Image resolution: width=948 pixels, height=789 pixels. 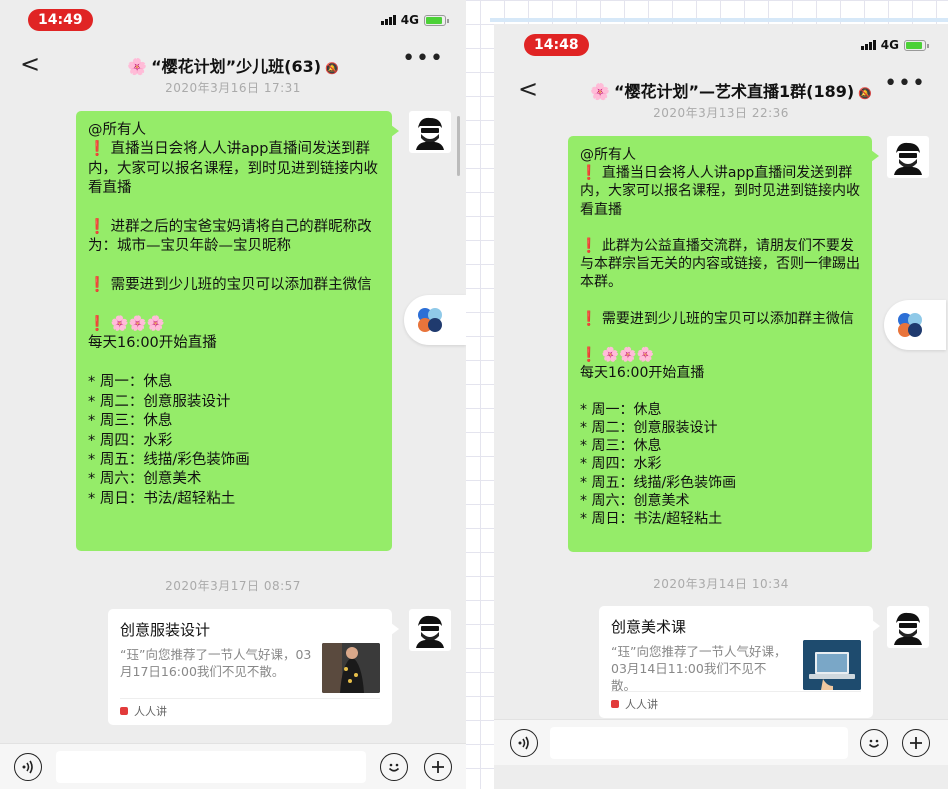 I want to click on scrollbar, so click(x=458, y=146).